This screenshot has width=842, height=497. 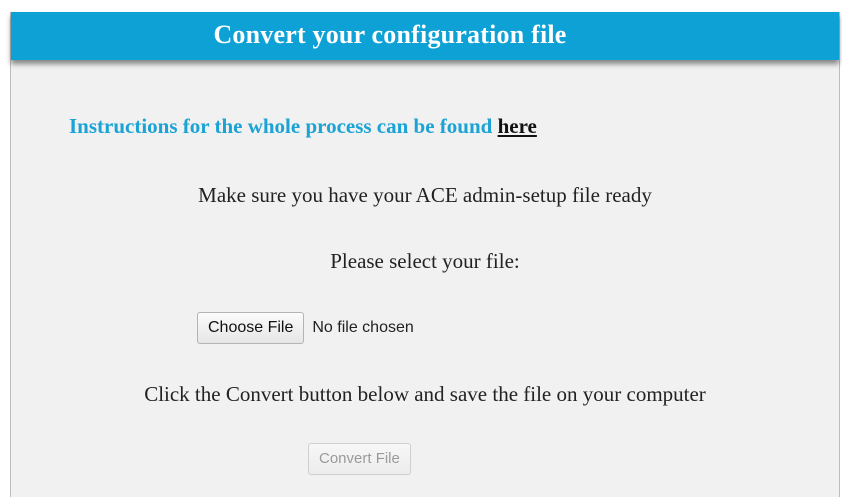 I want to click on panel-header: Convert your configuration file, so click(x=425, y=36).